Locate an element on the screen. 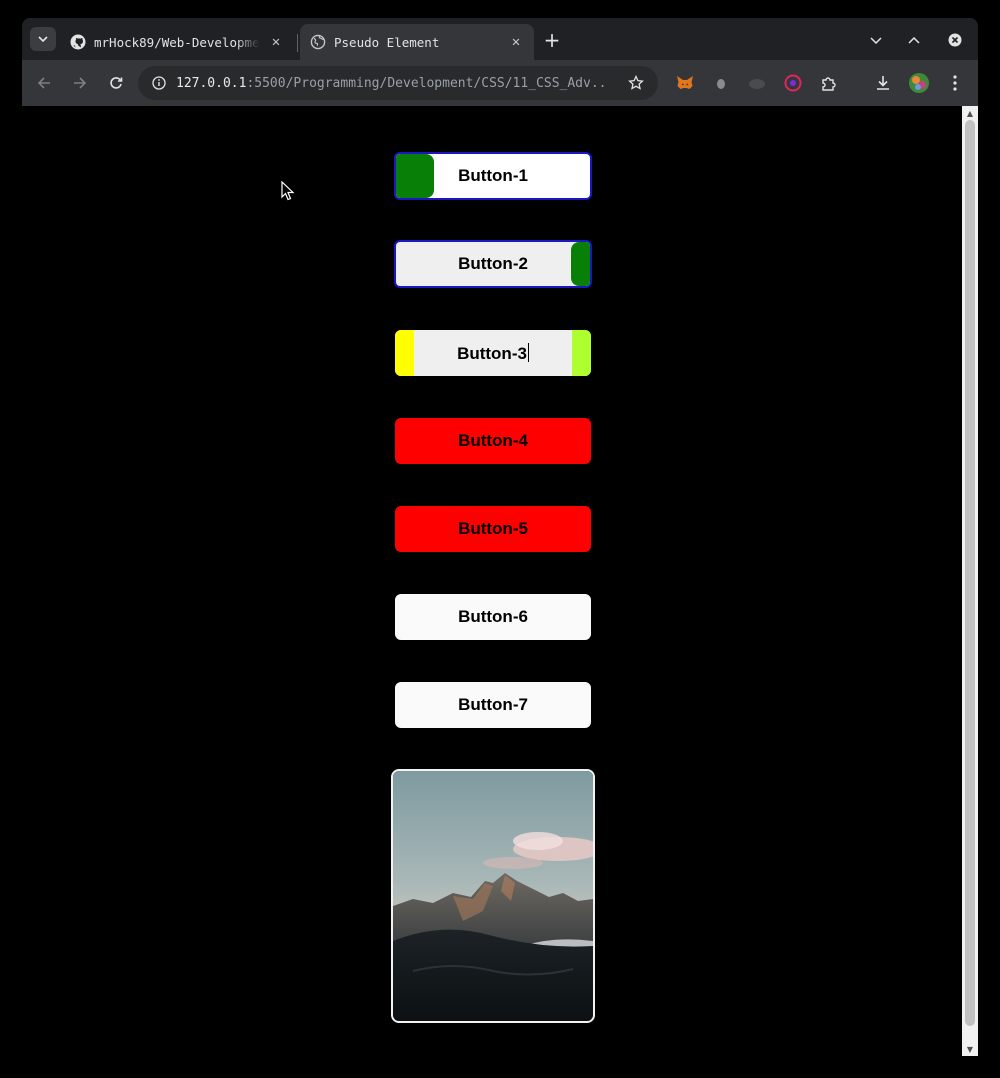  tab-title: mrHock89/Web-Developme is located at coordinates (177, 42).